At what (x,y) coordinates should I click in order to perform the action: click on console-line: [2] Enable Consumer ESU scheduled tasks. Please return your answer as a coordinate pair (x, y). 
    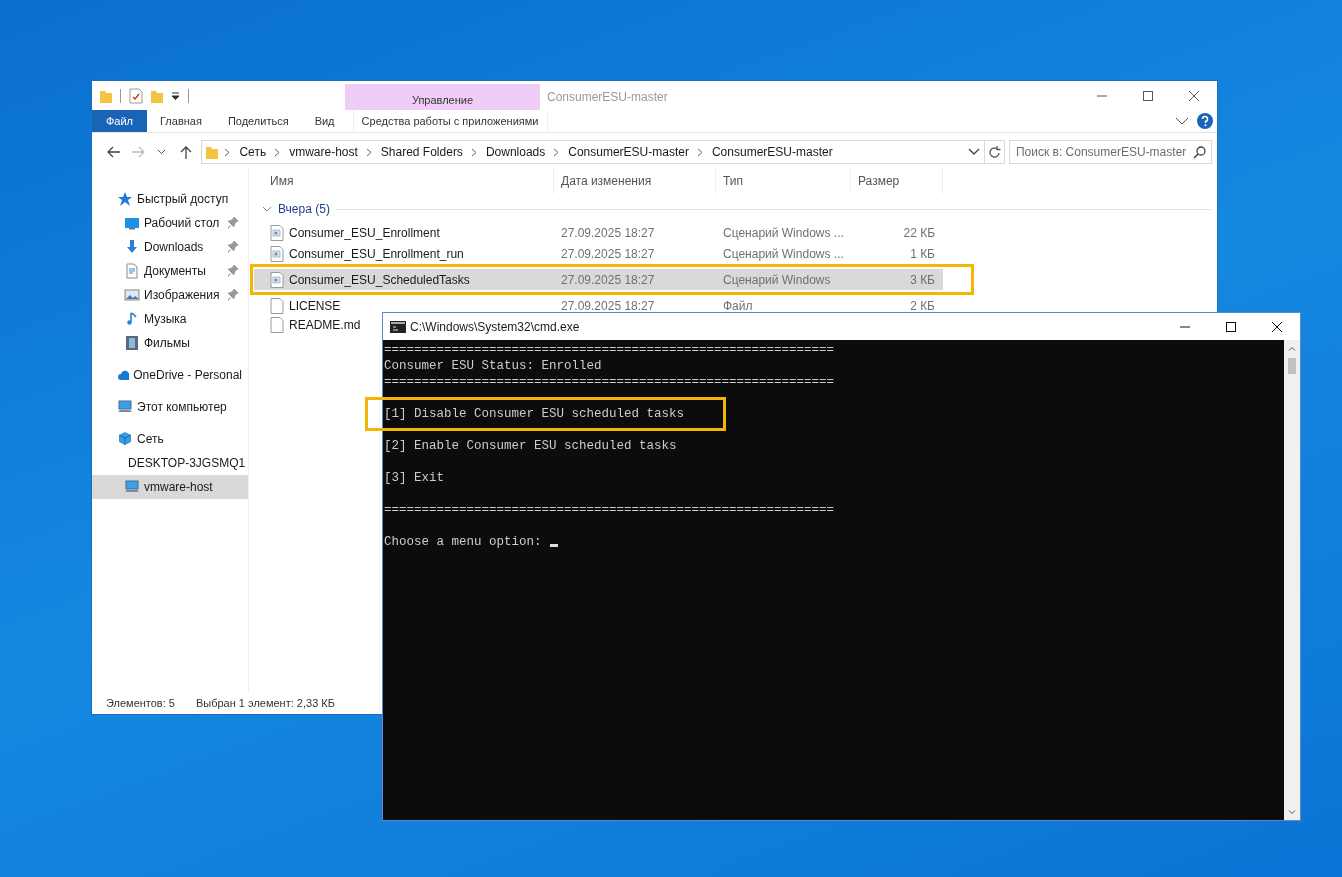
    Looking at the image, I should click on (530, 446).